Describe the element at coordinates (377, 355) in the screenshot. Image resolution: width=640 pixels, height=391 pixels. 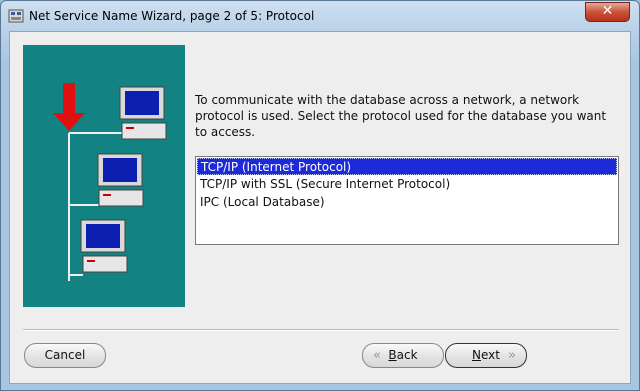
I see `chevron-left-icon: «` at that location.